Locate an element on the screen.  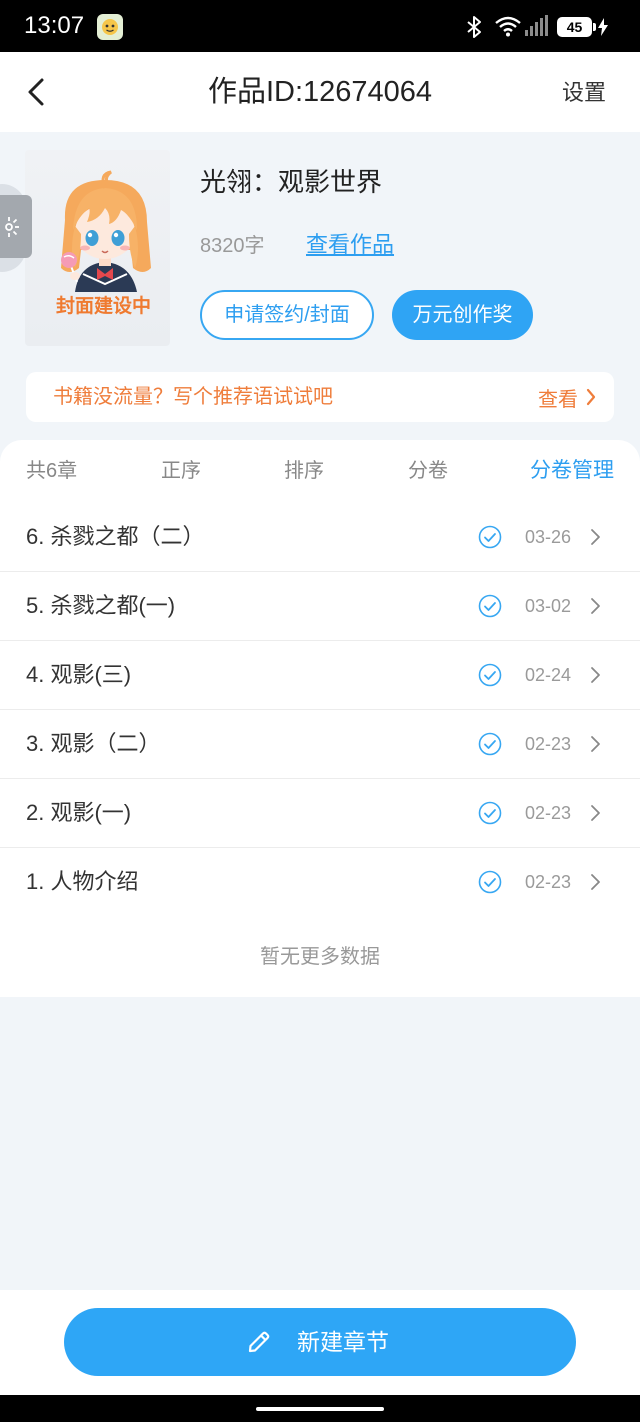
order-toggle: 正序 is located at coordinates (181, 471).